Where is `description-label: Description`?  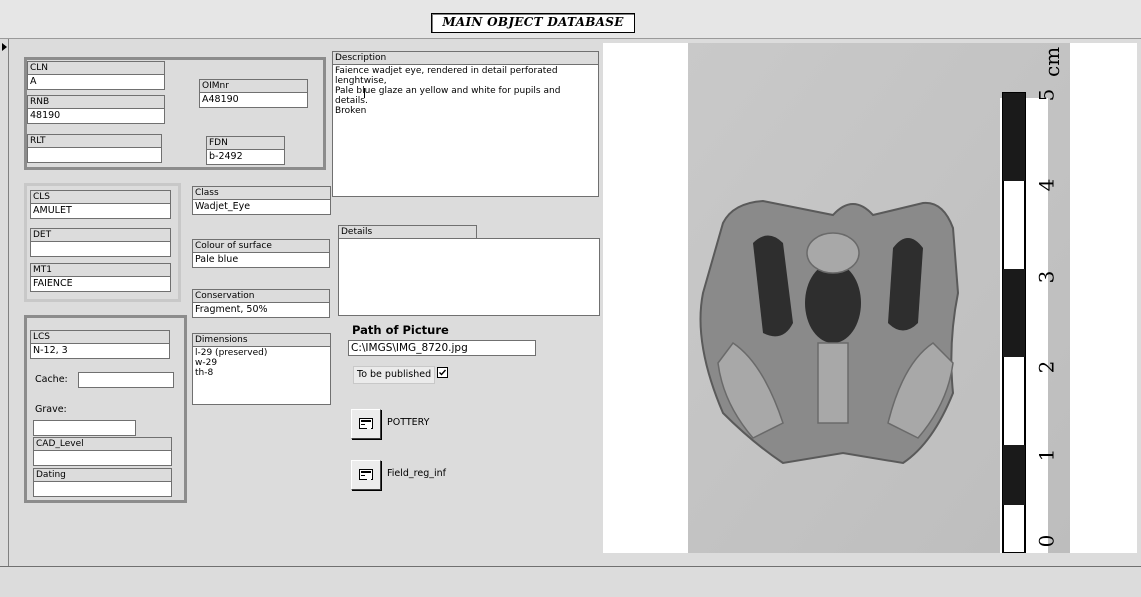
description-label: Description is located at coordinates (465, 57).